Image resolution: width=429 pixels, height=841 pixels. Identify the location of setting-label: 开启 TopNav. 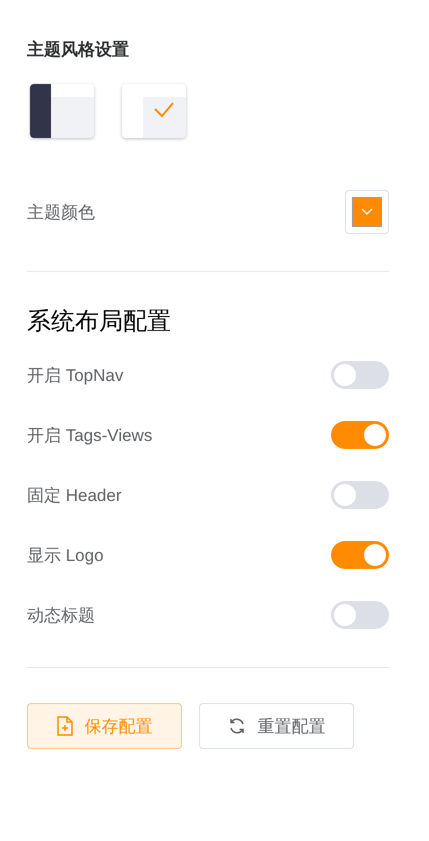
(75, 375).